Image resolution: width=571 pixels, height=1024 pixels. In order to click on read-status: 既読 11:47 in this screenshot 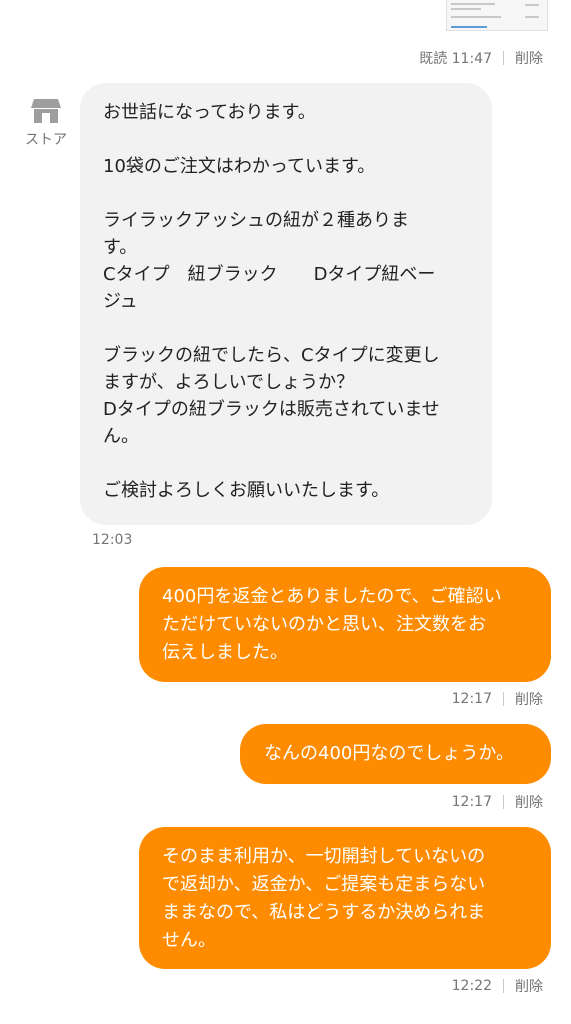, I will do `click(455, 59)`.